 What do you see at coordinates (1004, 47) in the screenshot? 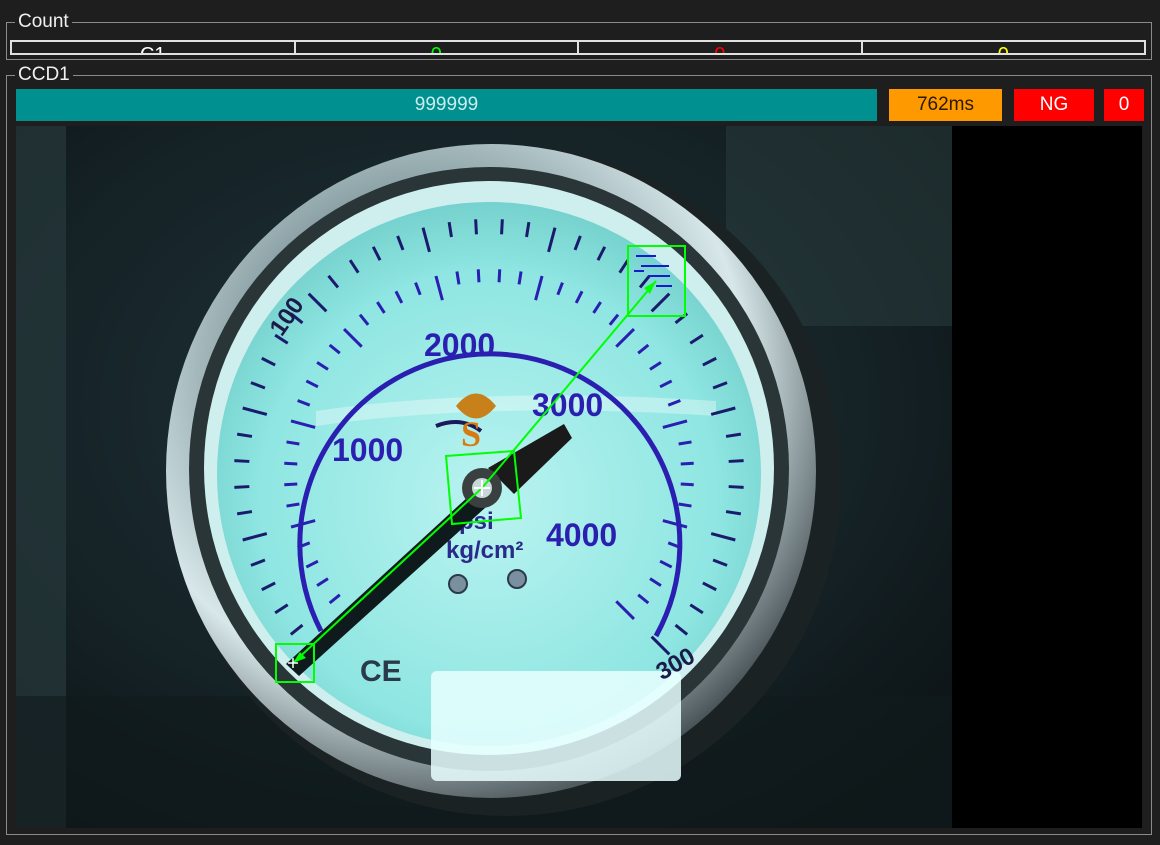
I see `count-cell-other: 0` at bounding box center [1004, 47].